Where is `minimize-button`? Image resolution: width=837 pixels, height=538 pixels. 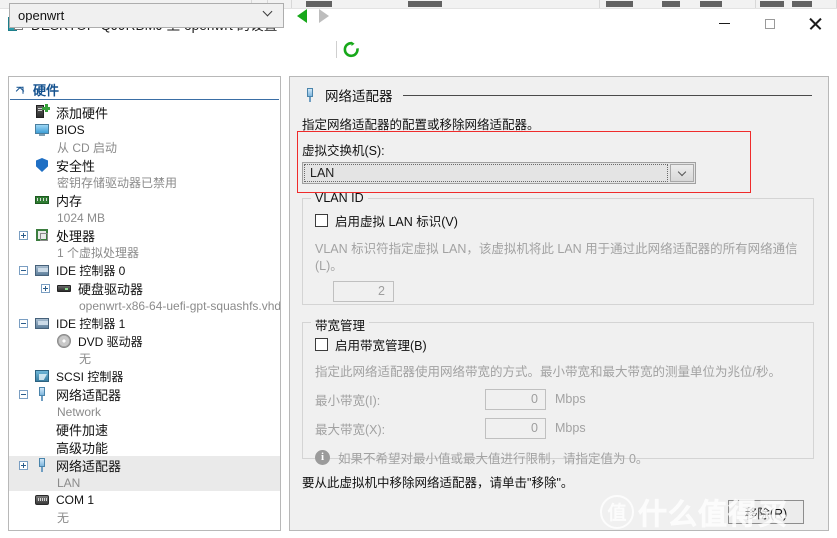
minimize-button is located at coordinates (724, 23).